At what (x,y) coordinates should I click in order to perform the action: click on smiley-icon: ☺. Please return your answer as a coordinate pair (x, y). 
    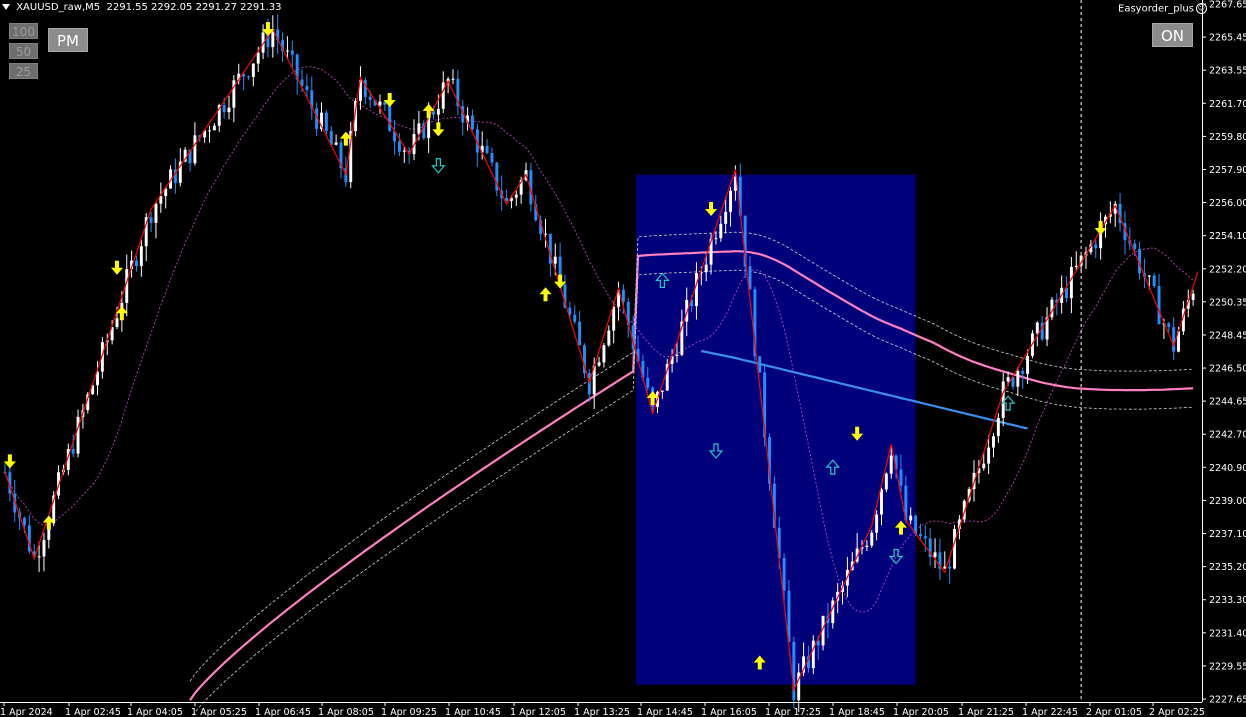
    Looking at the image, I should click on (1201, 8).